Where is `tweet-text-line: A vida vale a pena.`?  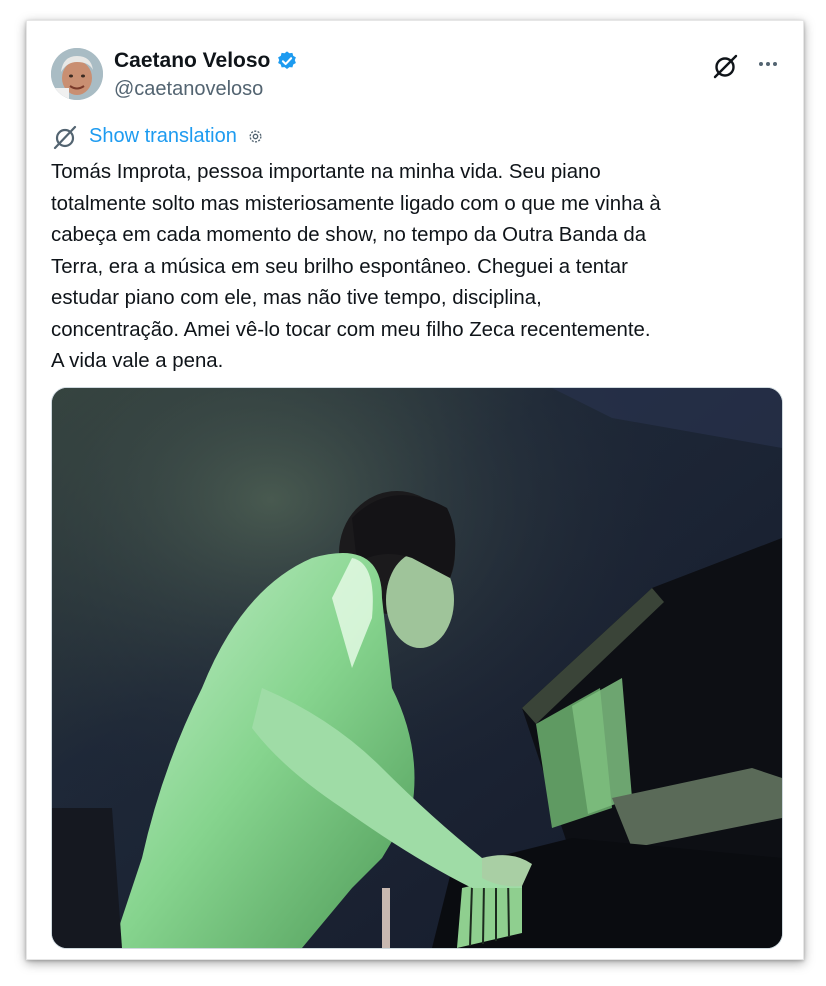 tweet-text-line: A vida vale a pena. is located at coordinates (137, 361).